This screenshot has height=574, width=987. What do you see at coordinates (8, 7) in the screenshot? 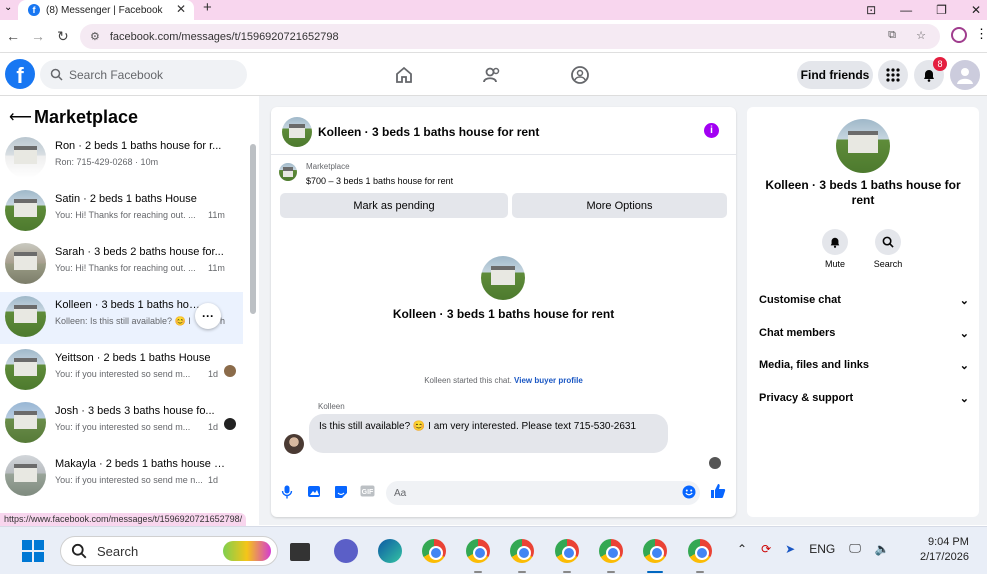
I see `tab-list-icon: ⌄` at bounding box center [8, 7].